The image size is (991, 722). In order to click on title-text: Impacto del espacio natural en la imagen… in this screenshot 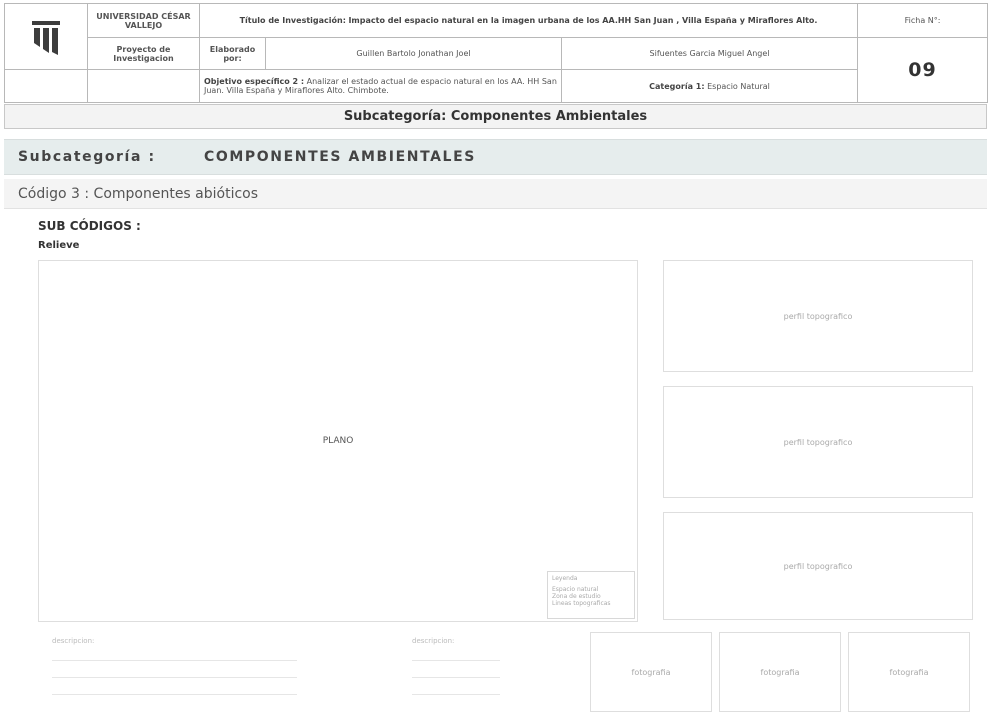, I will do `click(583, 20)`.